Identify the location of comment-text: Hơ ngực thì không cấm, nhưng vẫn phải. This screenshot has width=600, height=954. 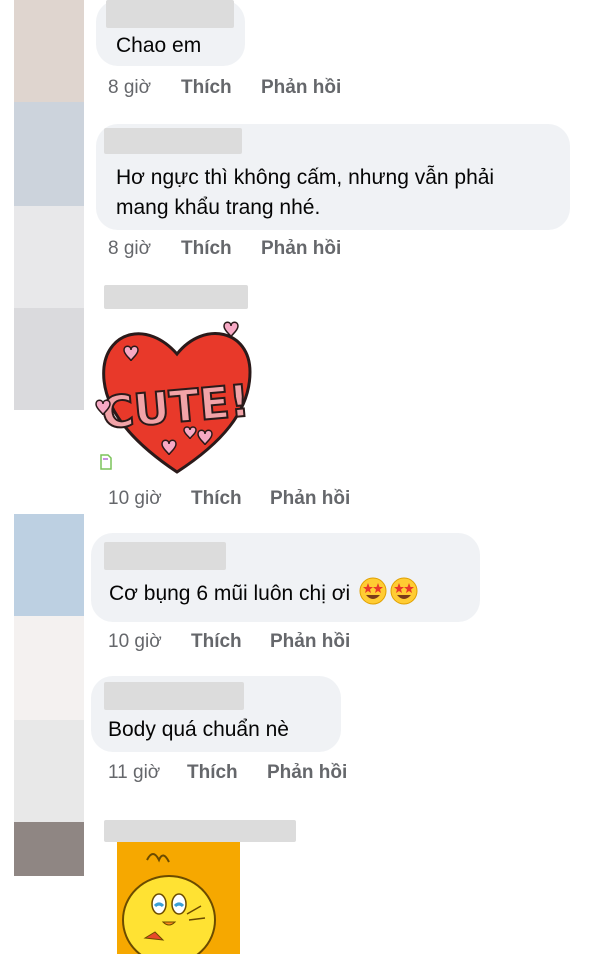
(305, 177).